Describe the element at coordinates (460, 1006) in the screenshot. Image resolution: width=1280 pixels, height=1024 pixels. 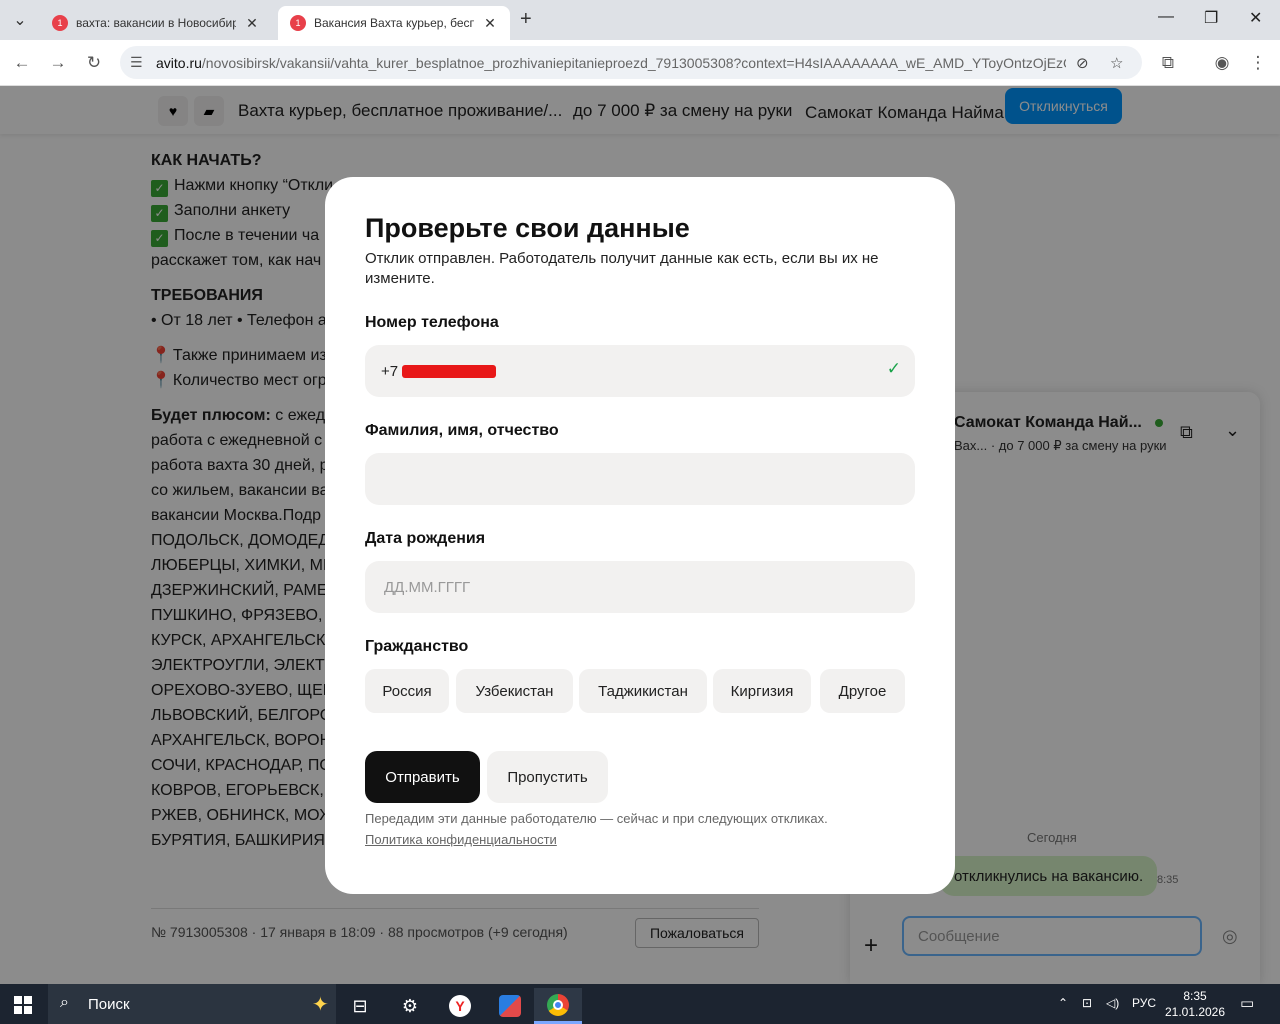
I see `yandex-browser-icon: Y` at that location.